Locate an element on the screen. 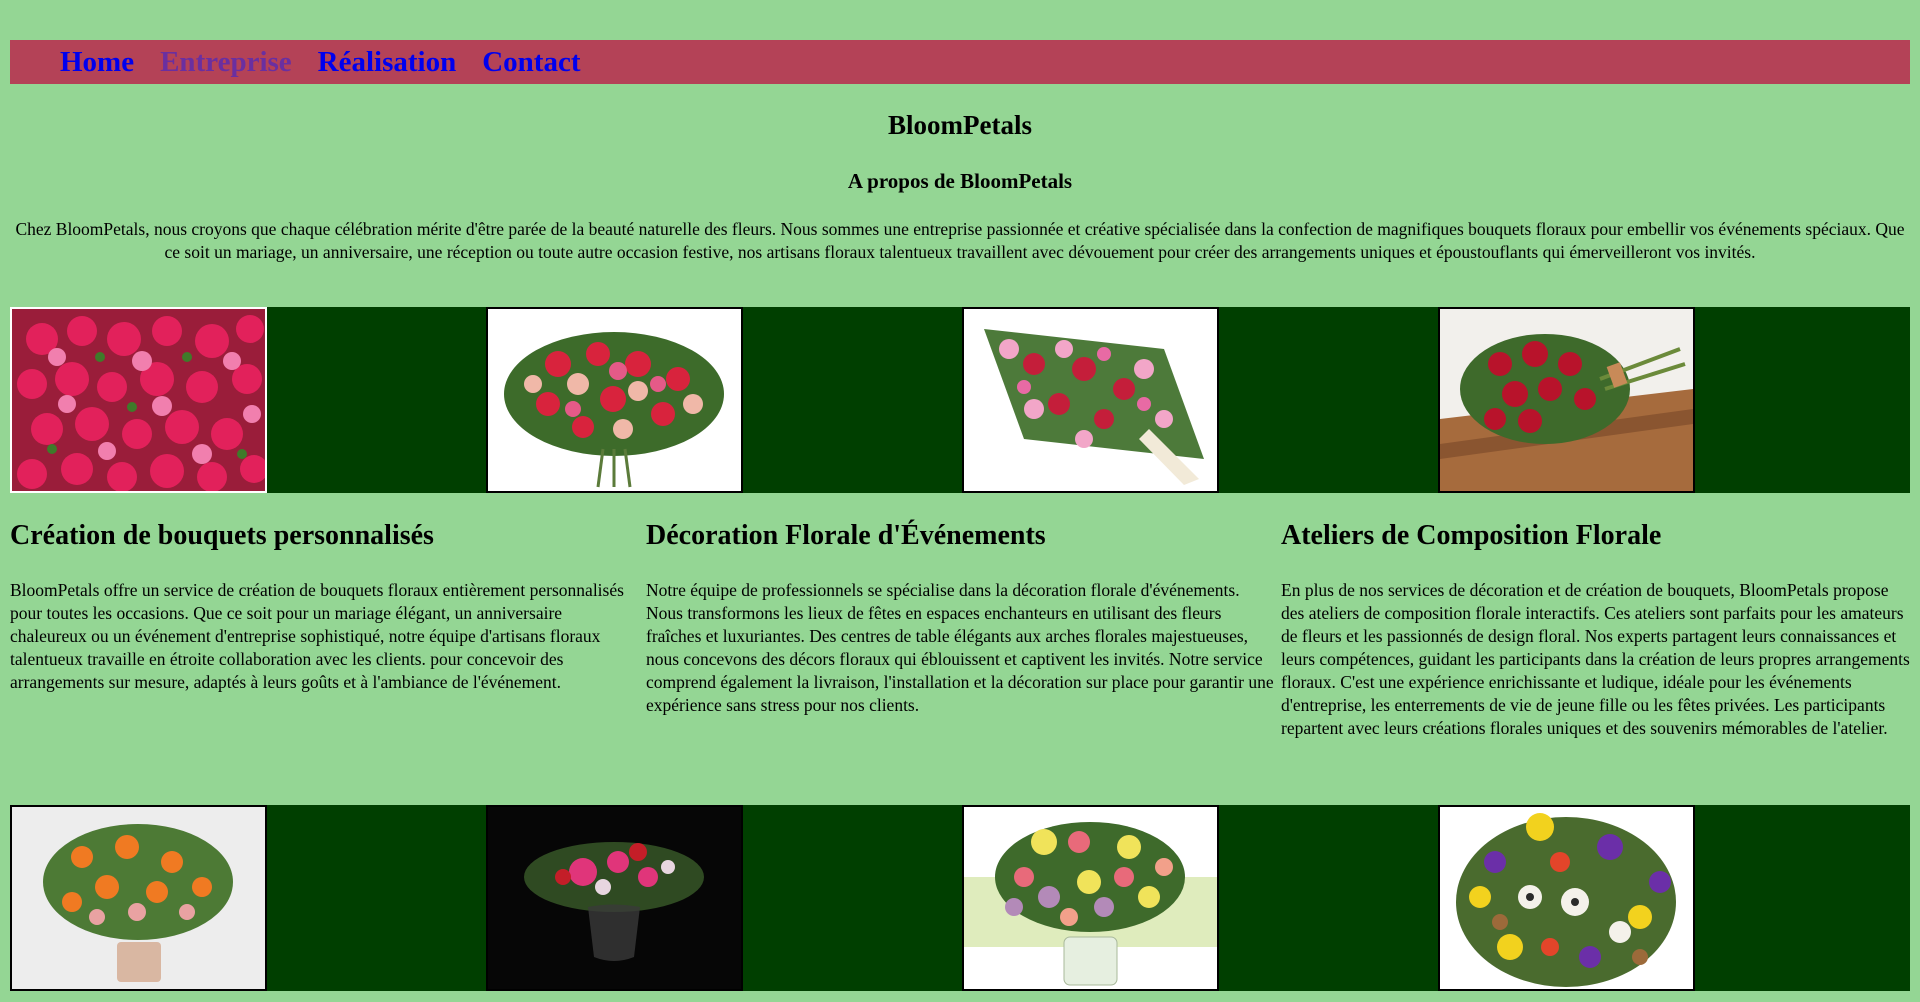 The height and width of the screenshot is (1002, 1920). service-title: Création de bouquets personnalisés is located at coordinates (222, 535).